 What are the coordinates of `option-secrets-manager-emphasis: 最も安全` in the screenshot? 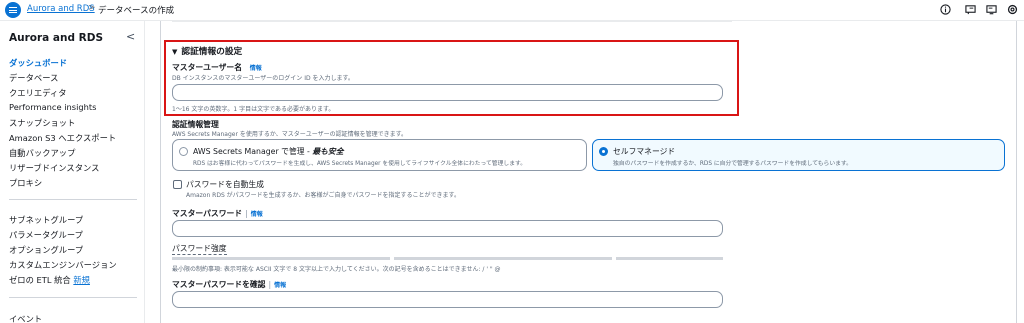 It's located at (328, 151).